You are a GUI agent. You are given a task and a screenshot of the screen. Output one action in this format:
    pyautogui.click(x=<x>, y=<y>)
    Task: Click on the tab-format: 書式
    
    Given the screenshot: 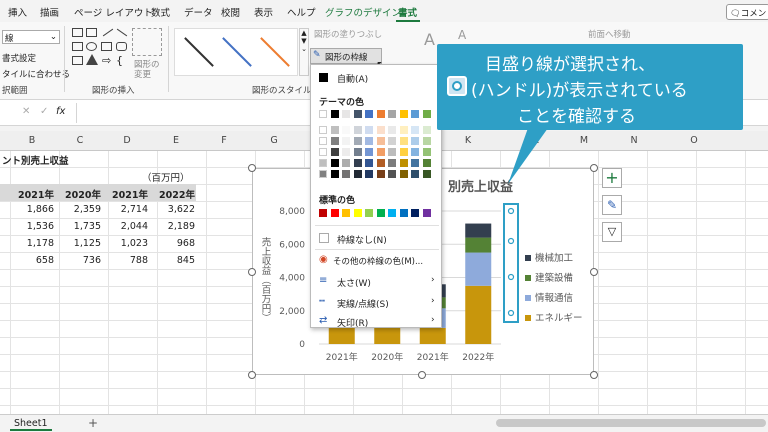 What is the action you would take?
    pyautogui.click(x=407, y=12)
    